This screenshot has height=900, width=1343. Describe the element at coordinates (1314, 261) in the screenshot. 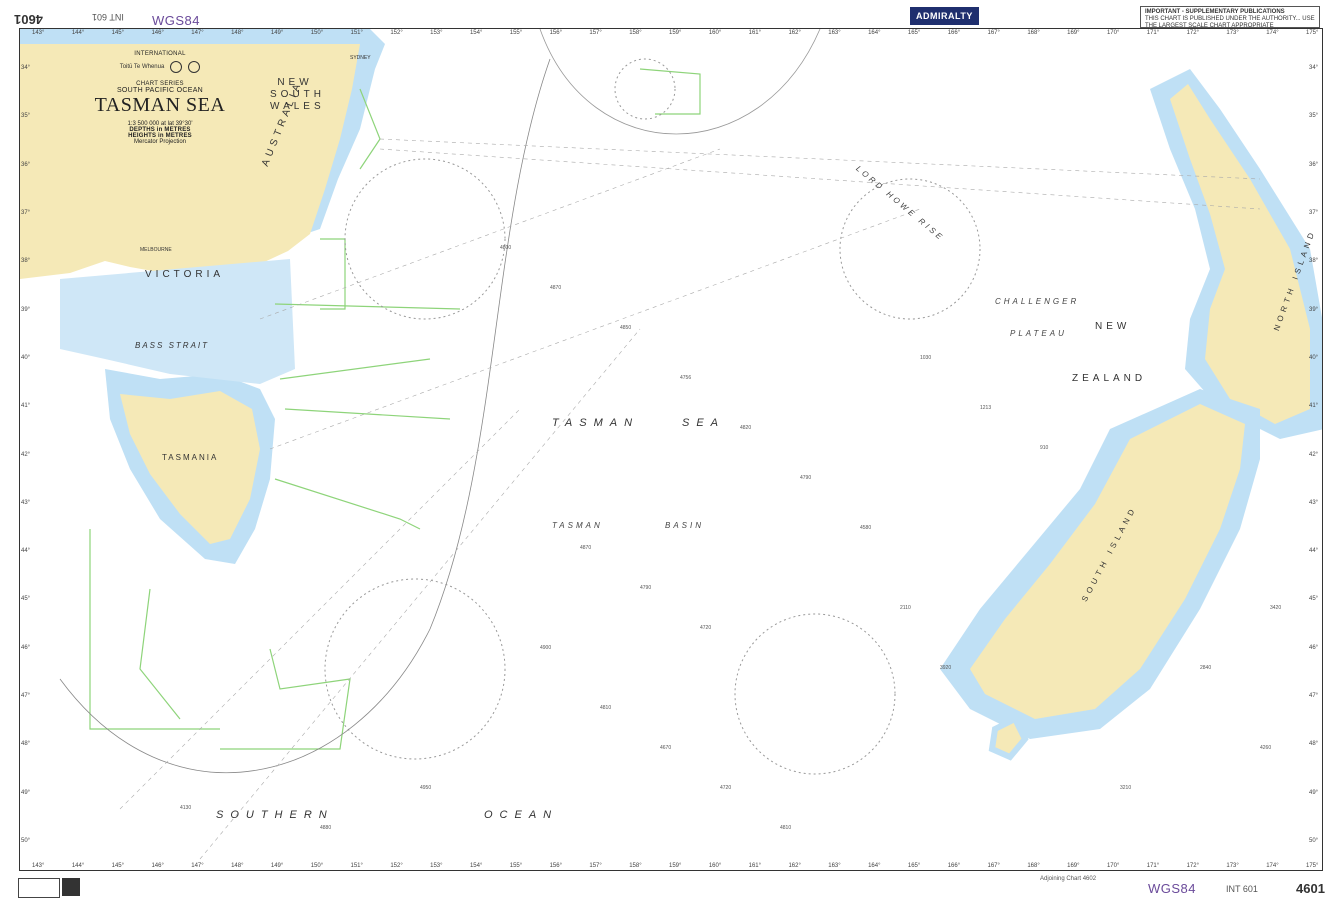

I see `latitude-tick-right: 38°` at that location.